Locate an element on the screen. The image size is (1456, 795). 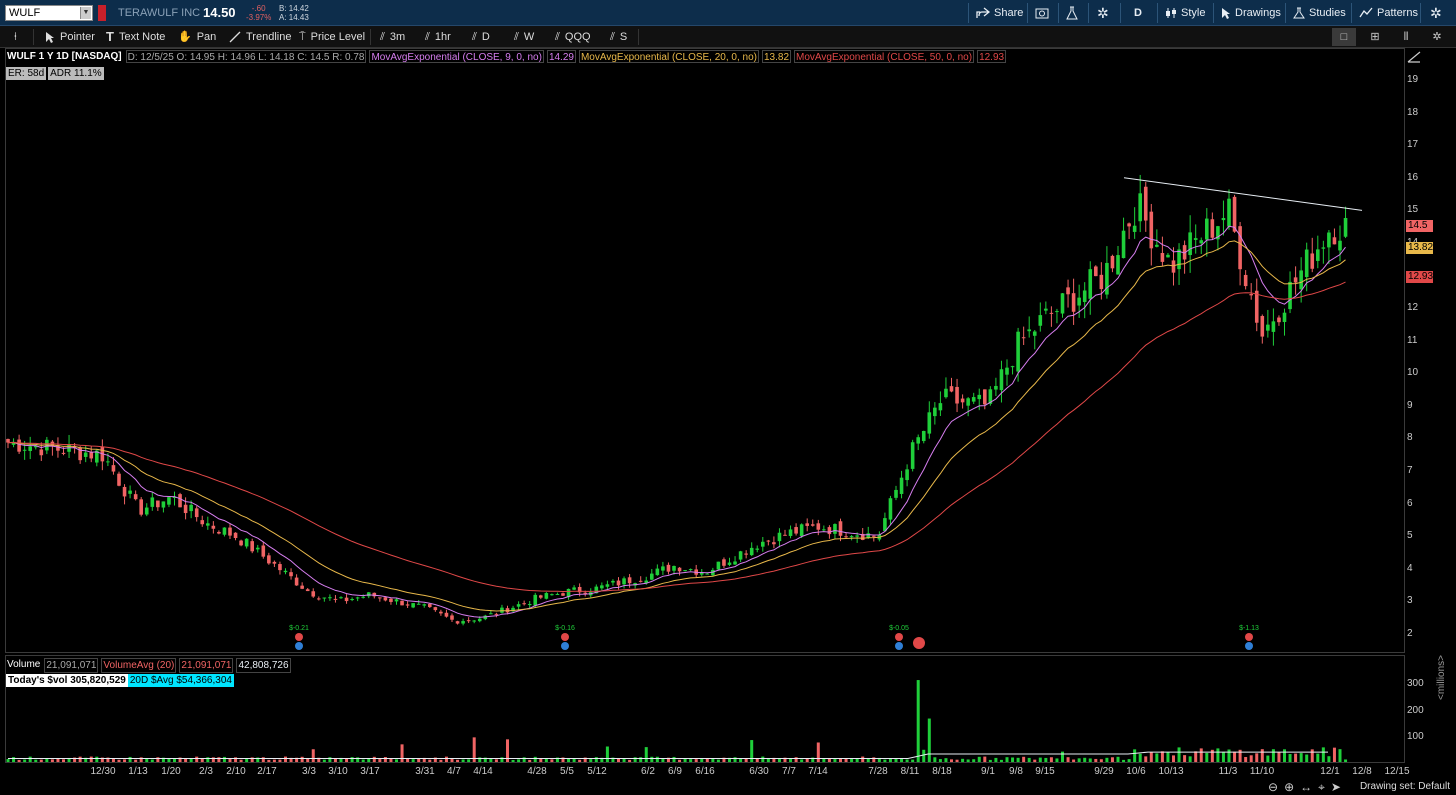
pin-button: ⍿ is located at coordinates (15, 37).